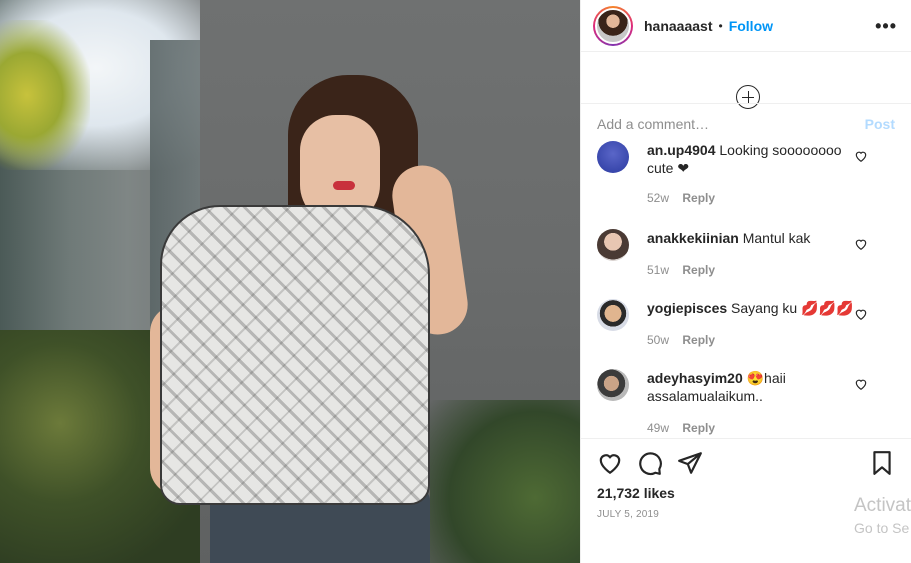 Image resolution: width=911 pixels, height=563 pixels. I want to click on comment-time: 49w, so click(658, 428).